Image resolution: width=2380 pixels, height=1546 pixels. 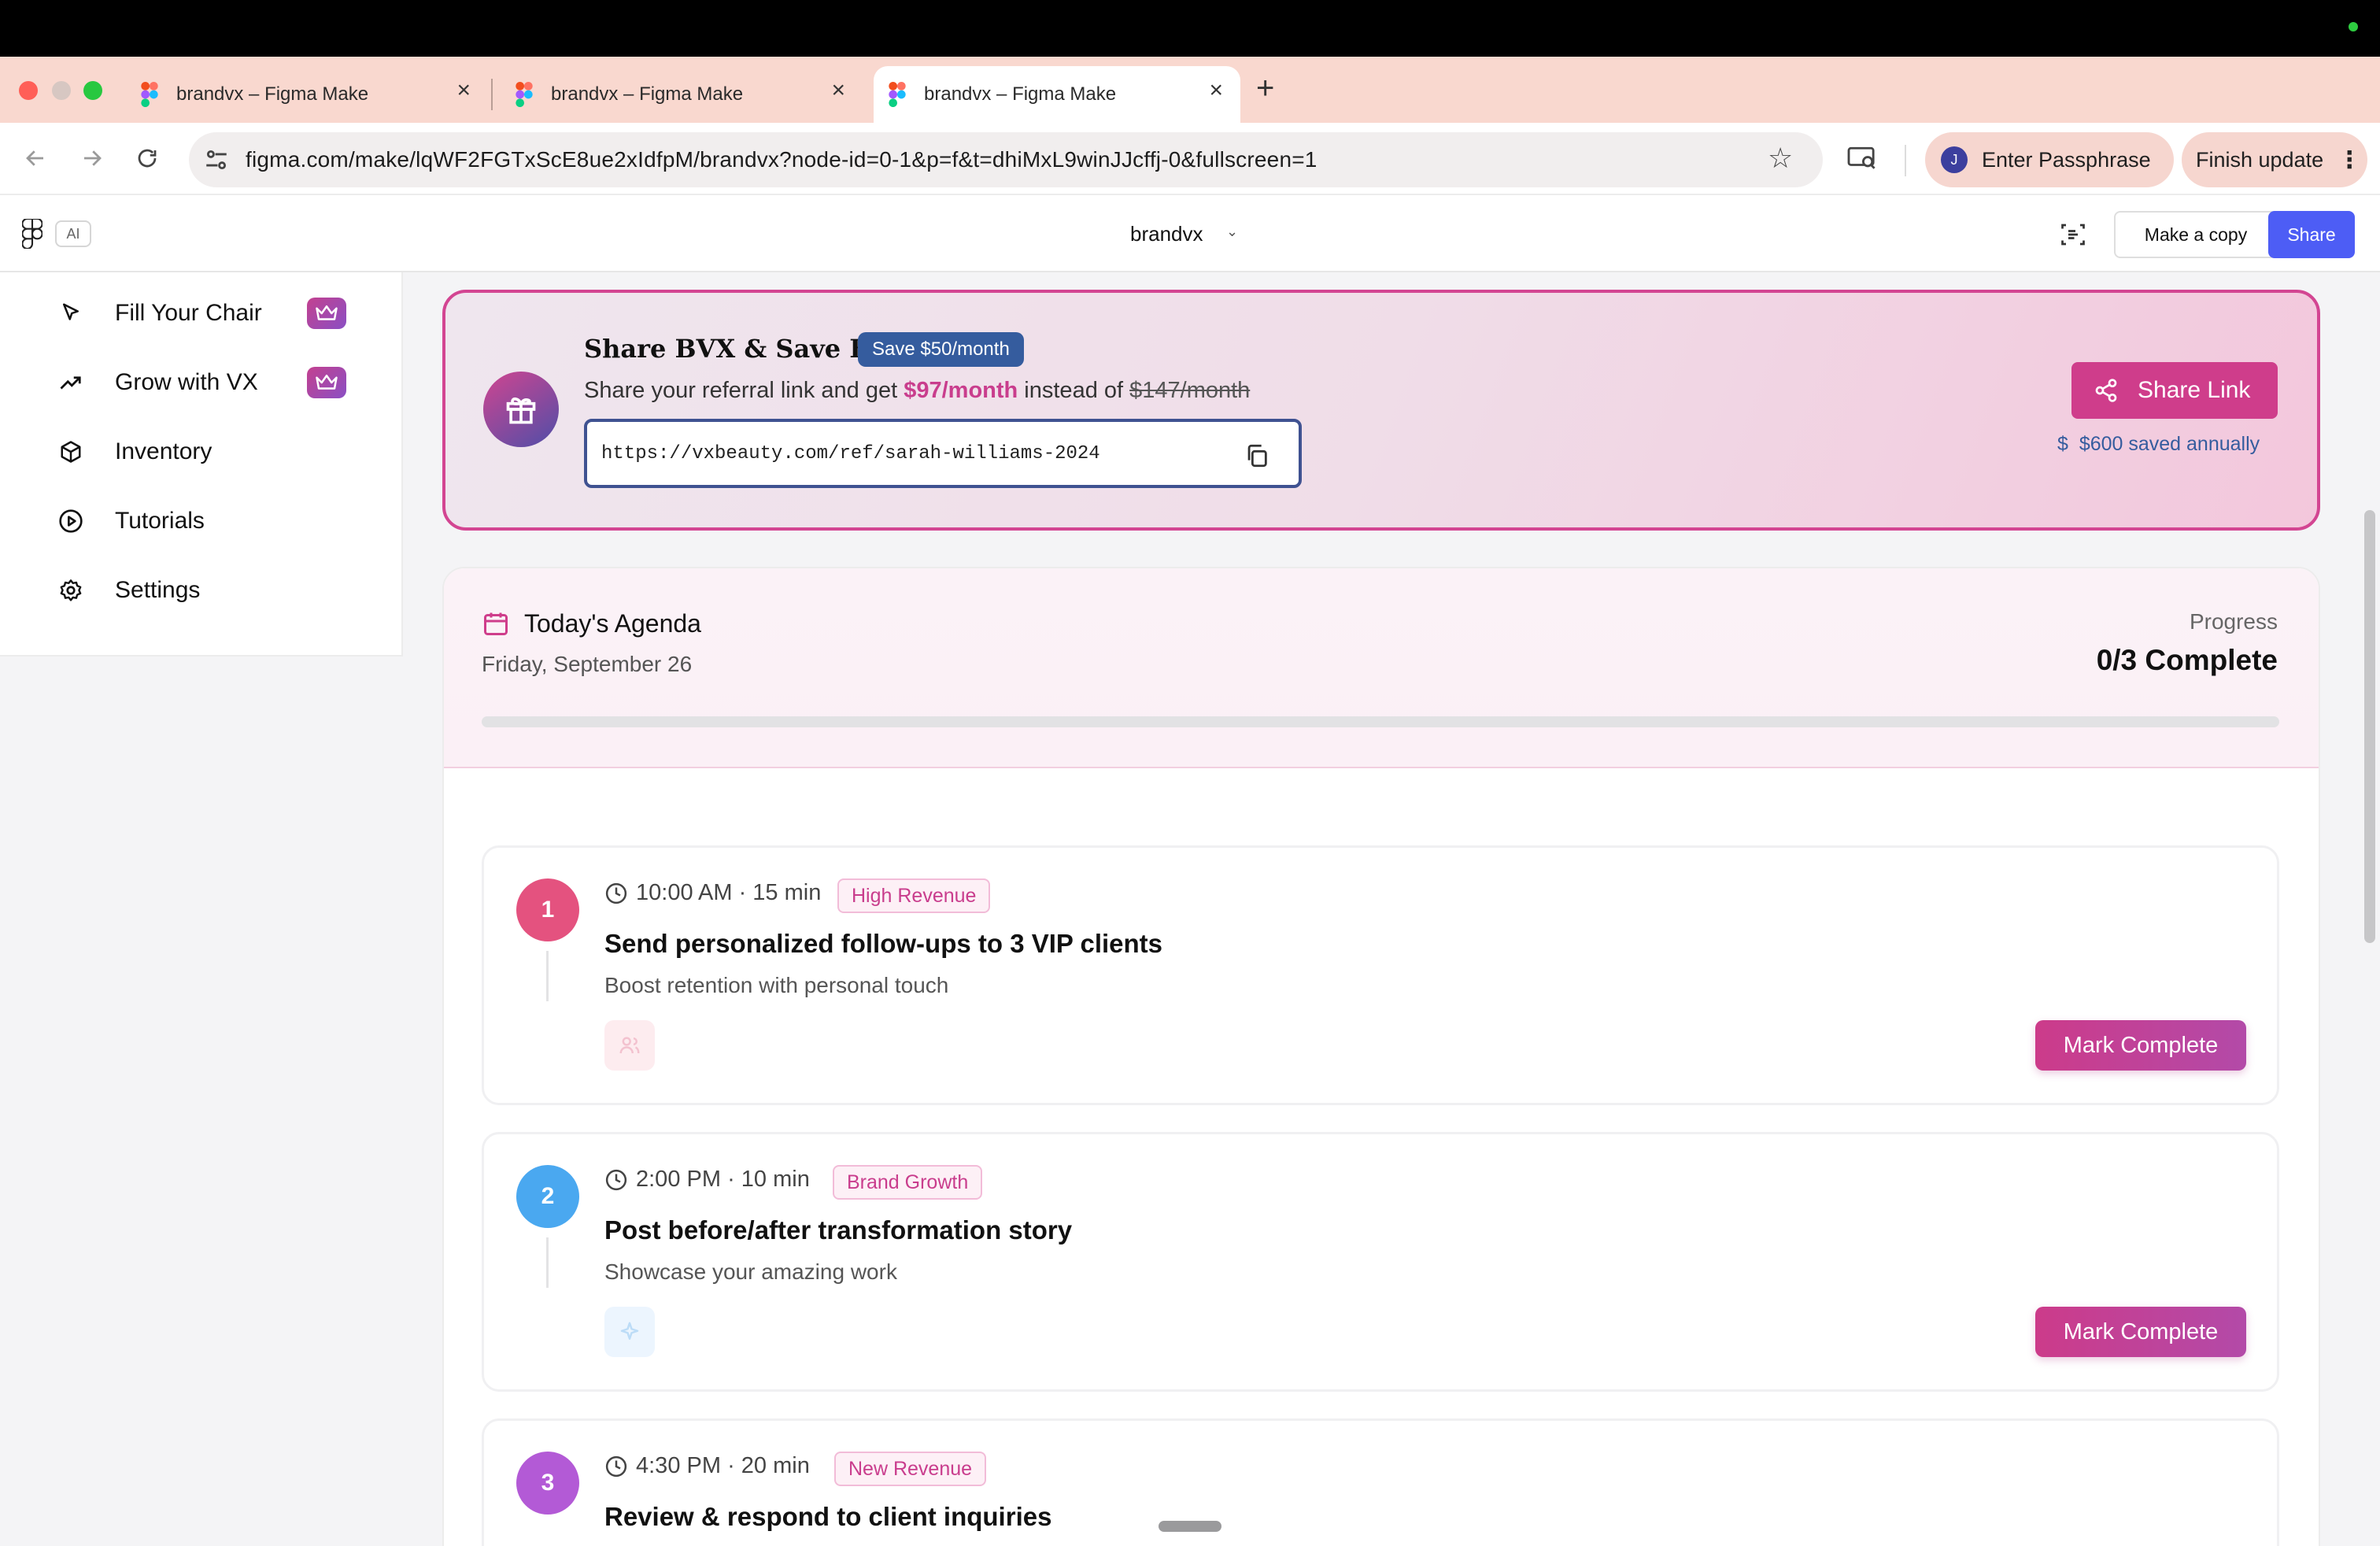 I want to click on sidebar-item-fill-your-chair: Fill Your Chair, so click(x=158, y=313).